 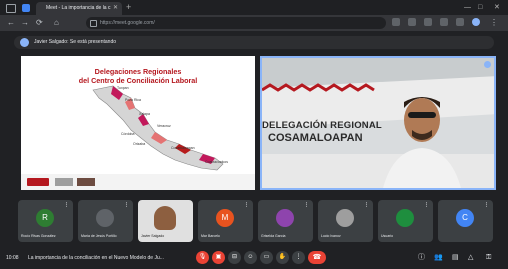 What do you see at coordinates (331, 236) in the screenshot?
I see `participant-name: Lucio Ivanov` at bounding box center [331, 236].